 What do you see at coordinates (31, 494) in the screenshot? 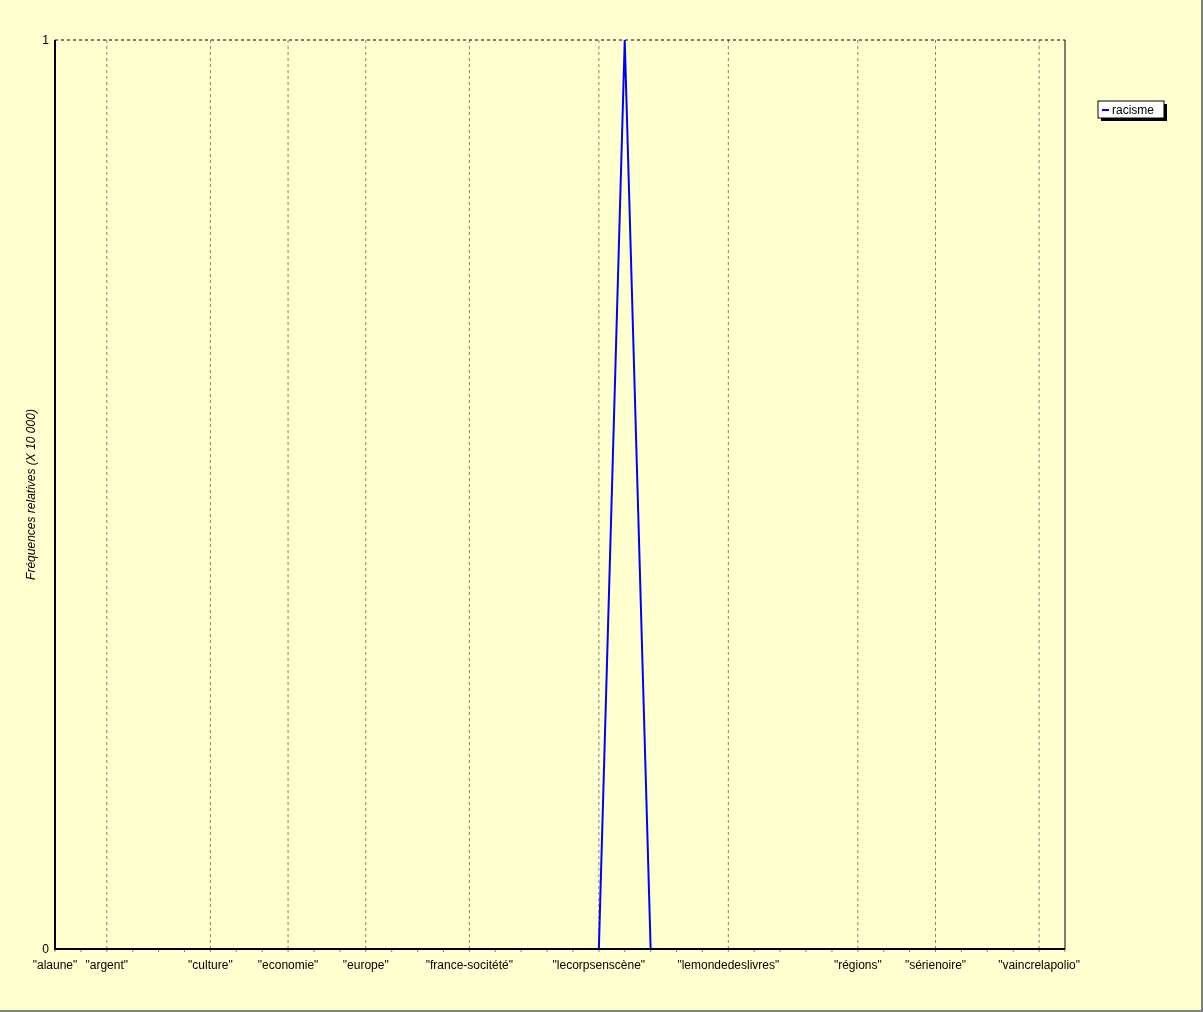
I see `y-axis-title: Fréquences relatives (X 10 000)` at bounding box center [31, 494].